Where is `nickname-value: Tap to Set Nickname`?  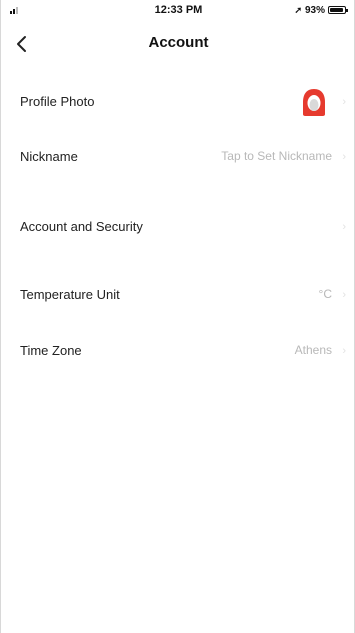 nickname-value: Tap to Set Nickname is located at coordinates (276, 156).